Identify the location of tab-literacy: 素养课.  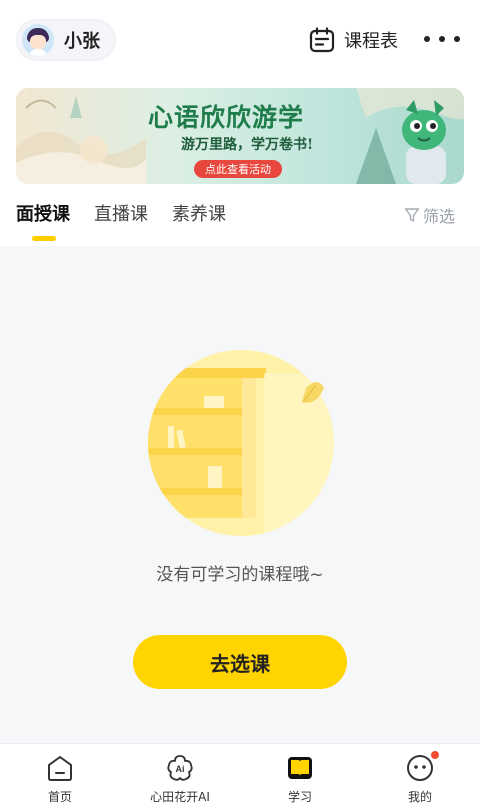
(199, 215).